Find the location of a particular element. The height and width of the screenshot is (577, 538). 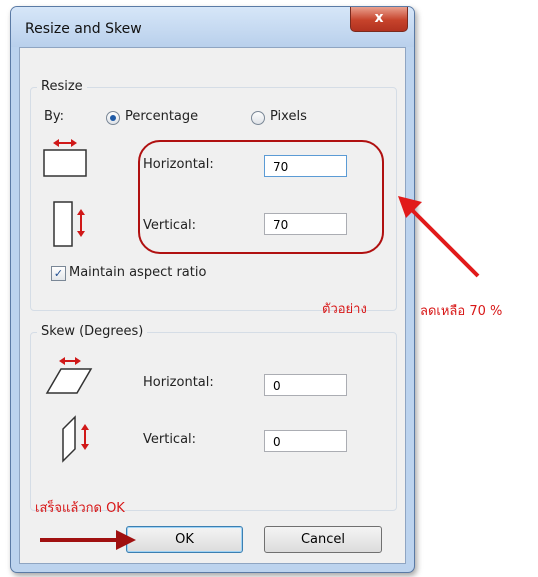

annotation-done: เสร็จแล้วกด OK is located at coordinates (80, 508).